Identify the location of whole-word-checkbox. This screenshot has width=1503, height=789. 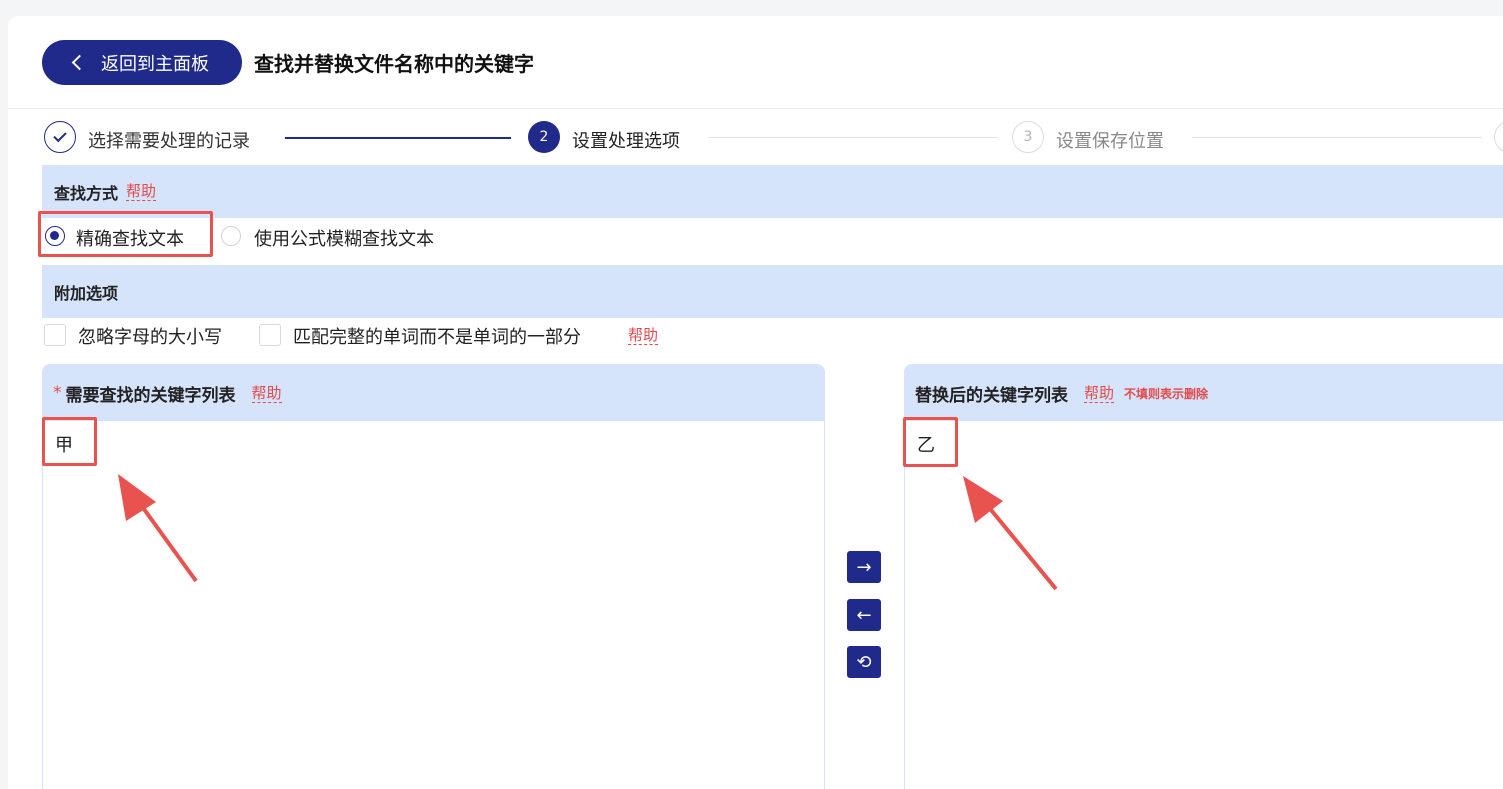
(270, 335).